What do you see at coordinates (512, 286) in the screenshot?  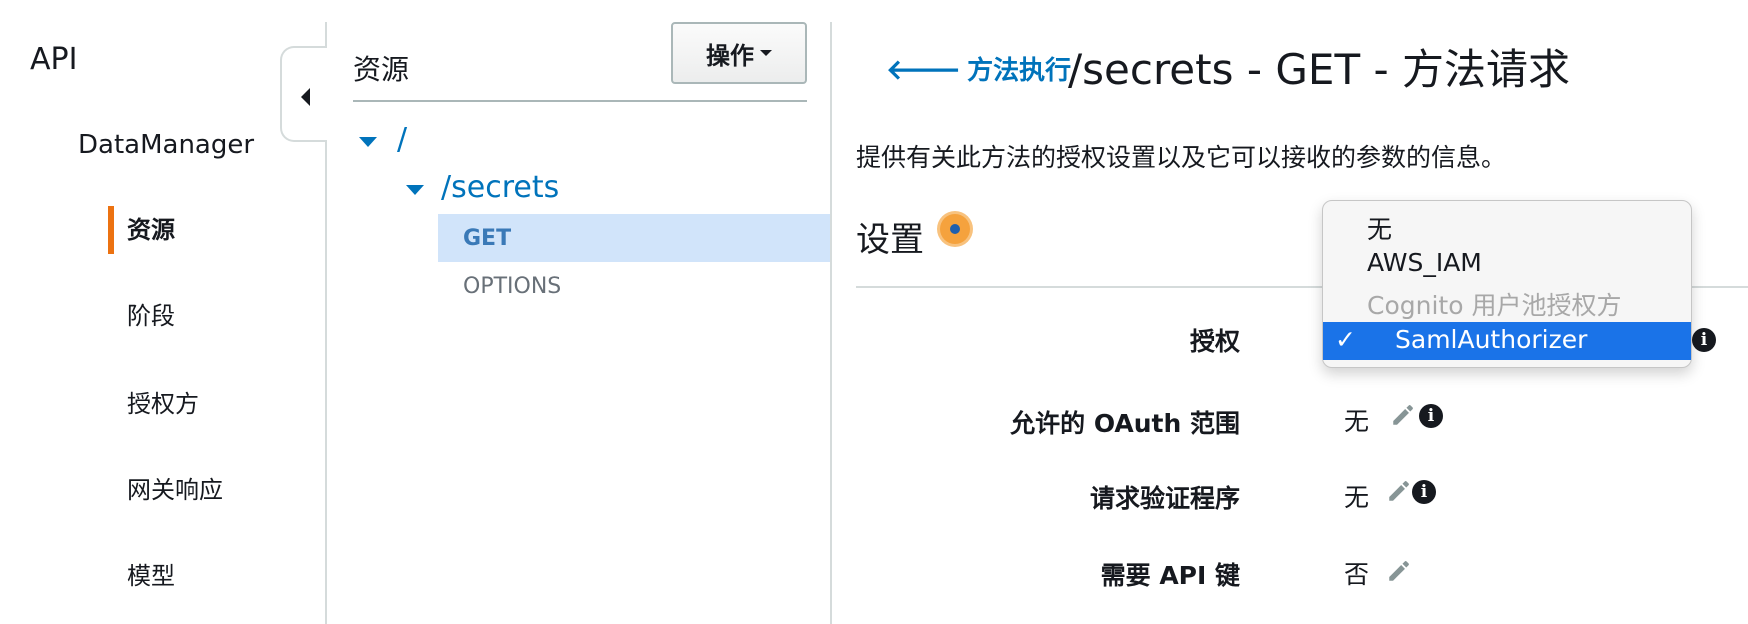 I see `tree-method-options: OPTIONS` at bounding box center [512, 286].